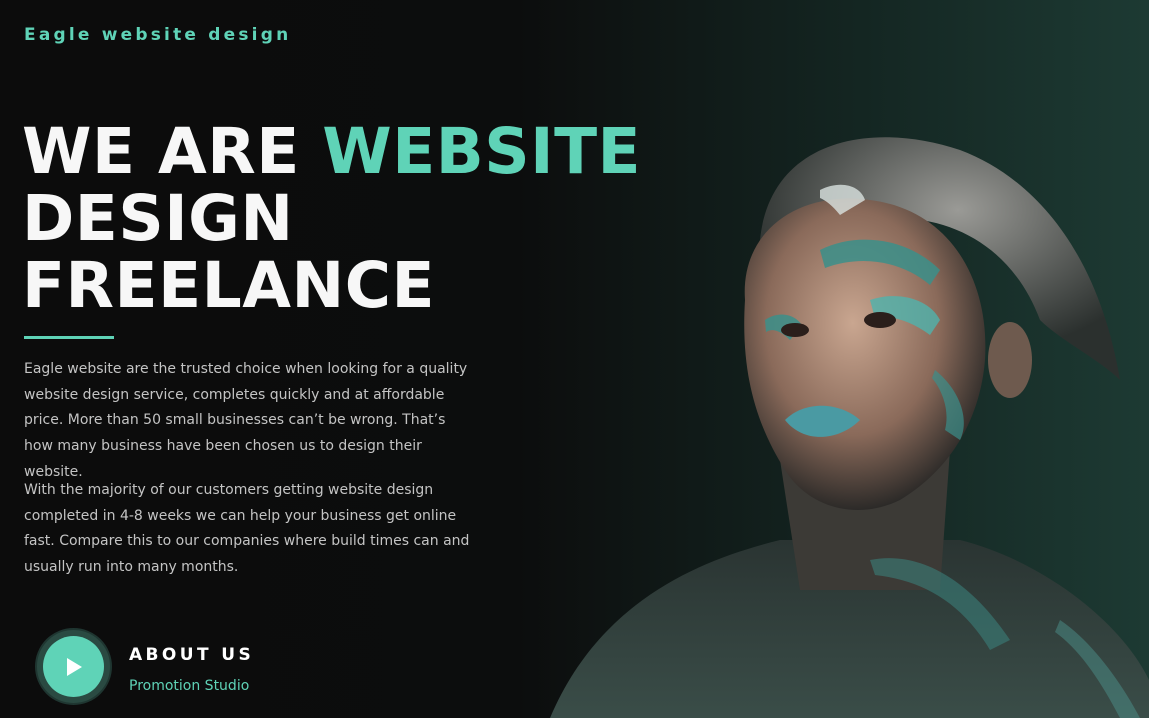 This screenshot has width=1149, height=718. Describe the element at coordinates (191, 655) in the screenshot. I see `about-us-title: ABOUT US` at that location.